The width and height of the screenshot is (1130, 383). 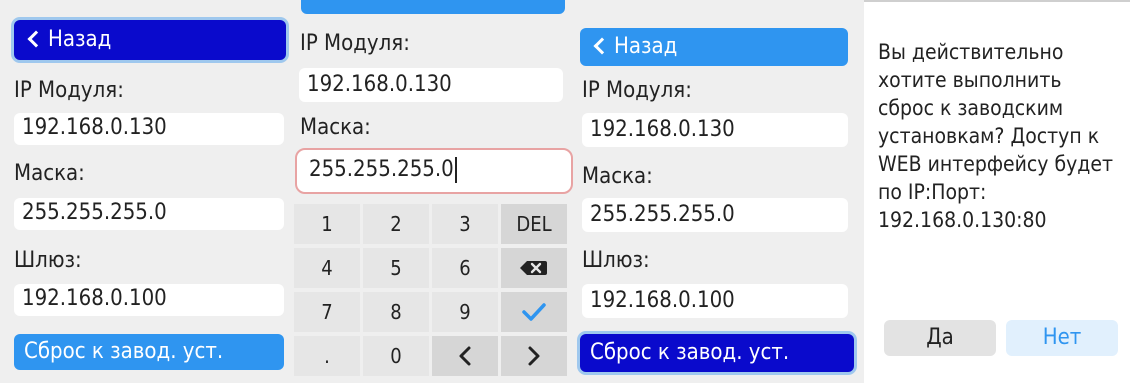 What do you see at coordinates (534, 224) in the screenshot?
I see `key-del: DEL` at bounding box center [534, 224].